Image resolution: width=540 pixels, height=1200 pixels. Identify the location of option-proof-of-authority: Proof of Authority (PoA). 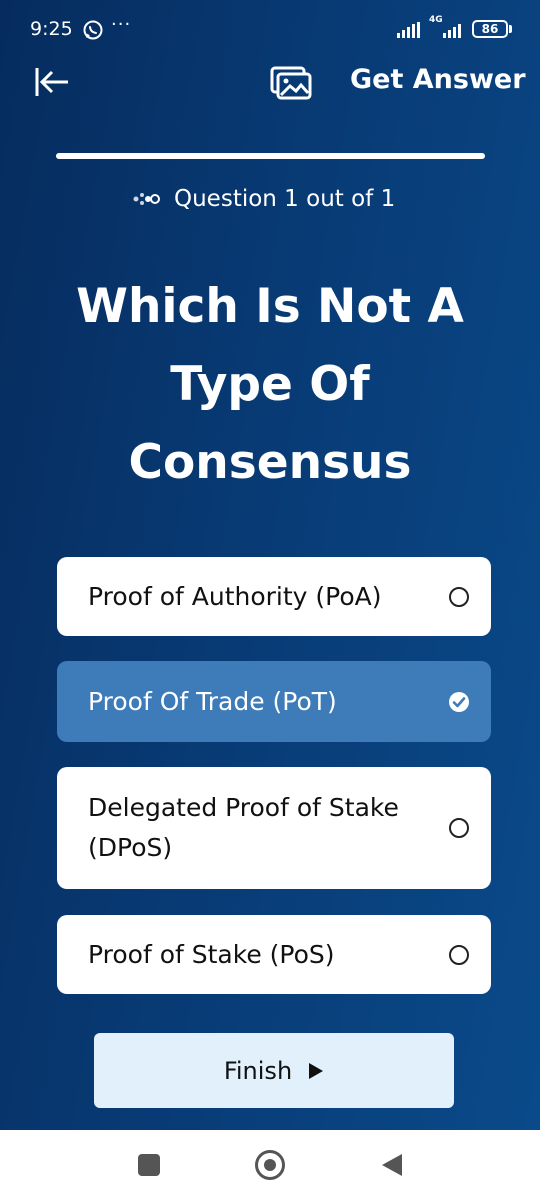
(274, 596).